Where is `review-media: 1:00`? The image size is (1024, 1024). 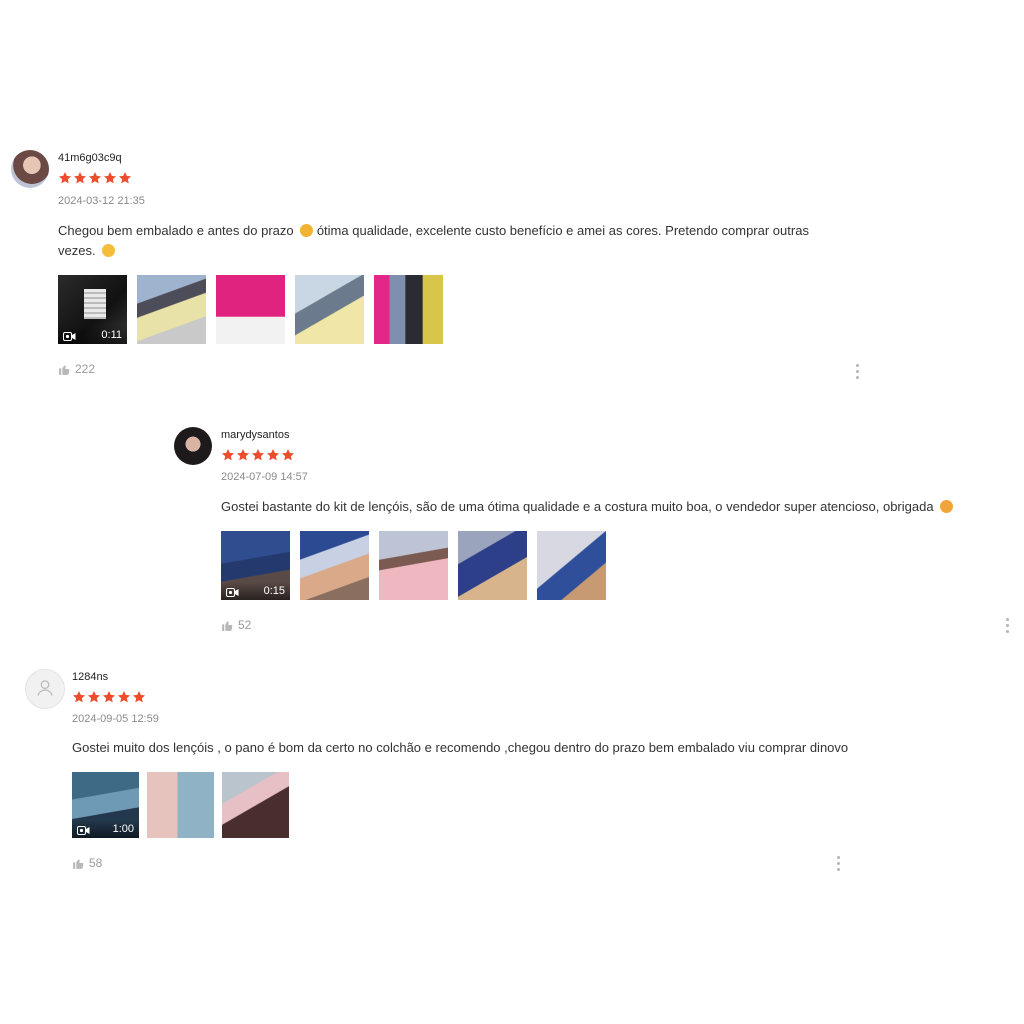 review-media: 1:00 is located at coordinates (180, 805).